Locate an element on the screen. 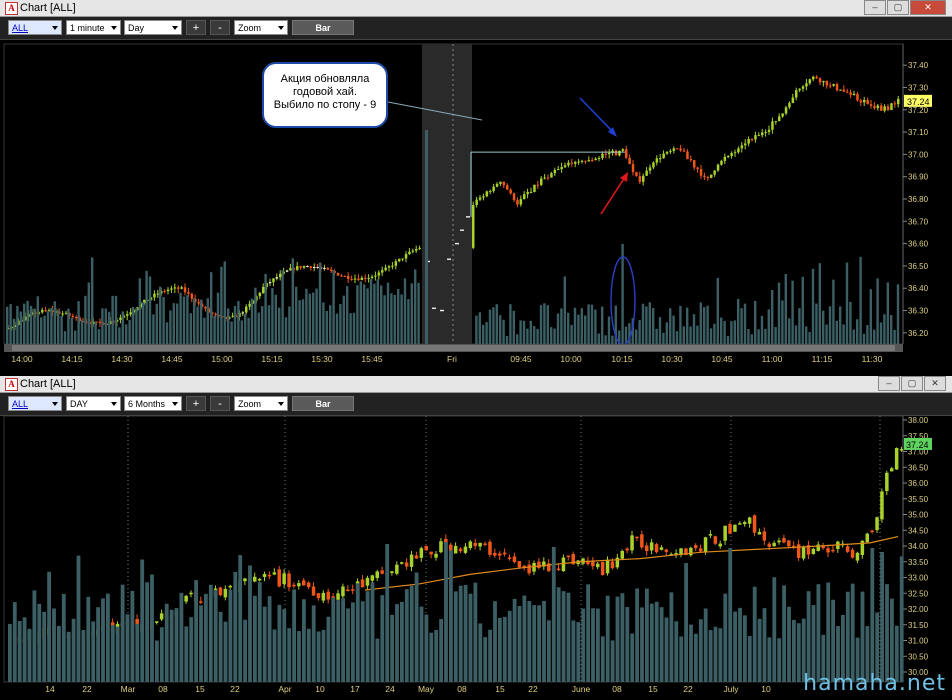 The width and height of the screenshot is (952, 700). date-axis-label: 15 is located at coordinates (653, 689).